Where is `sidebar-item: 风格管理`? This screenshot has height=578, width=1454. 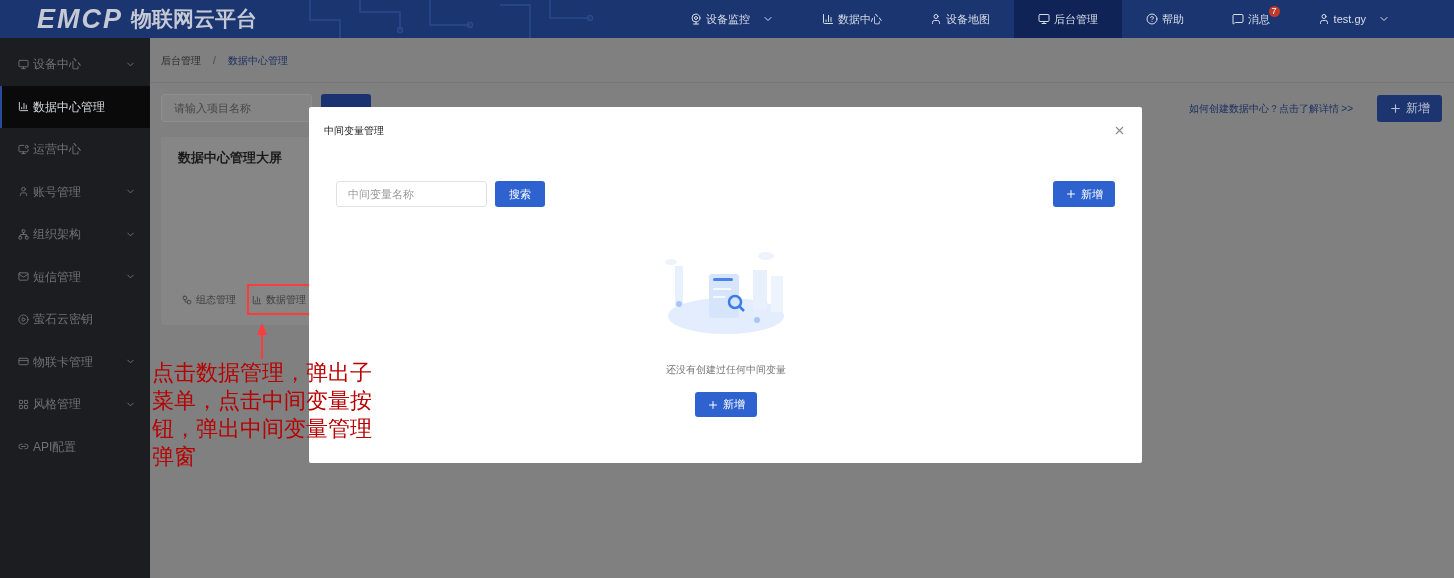
sidebar-item: 风格管理 is located at coordinates (75, 404).